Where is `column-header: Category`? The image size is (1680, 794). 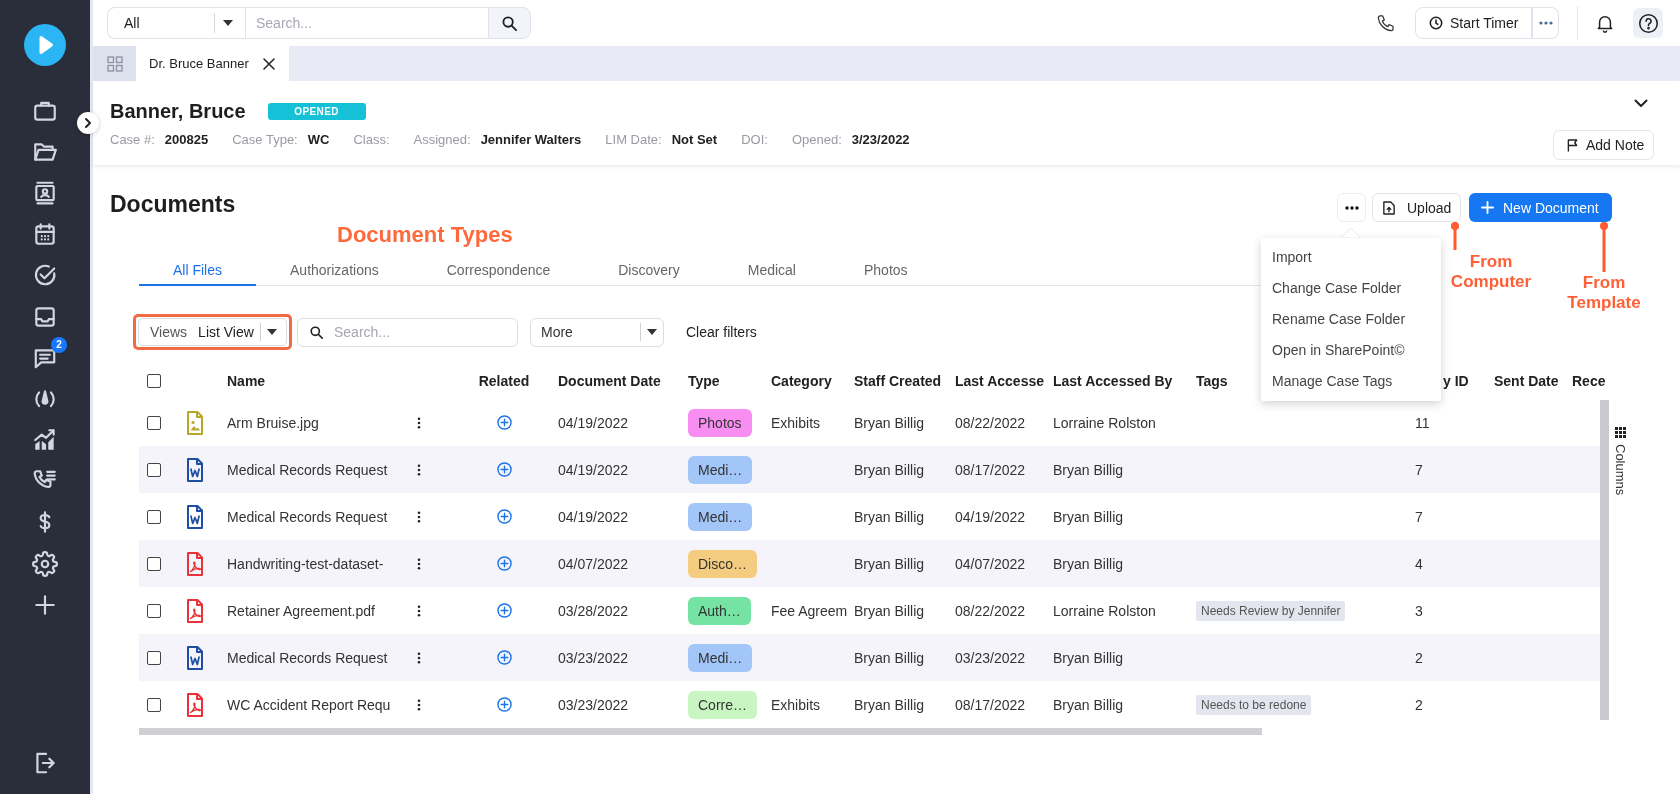
column-header: Category is located at coordinates (801, 380).